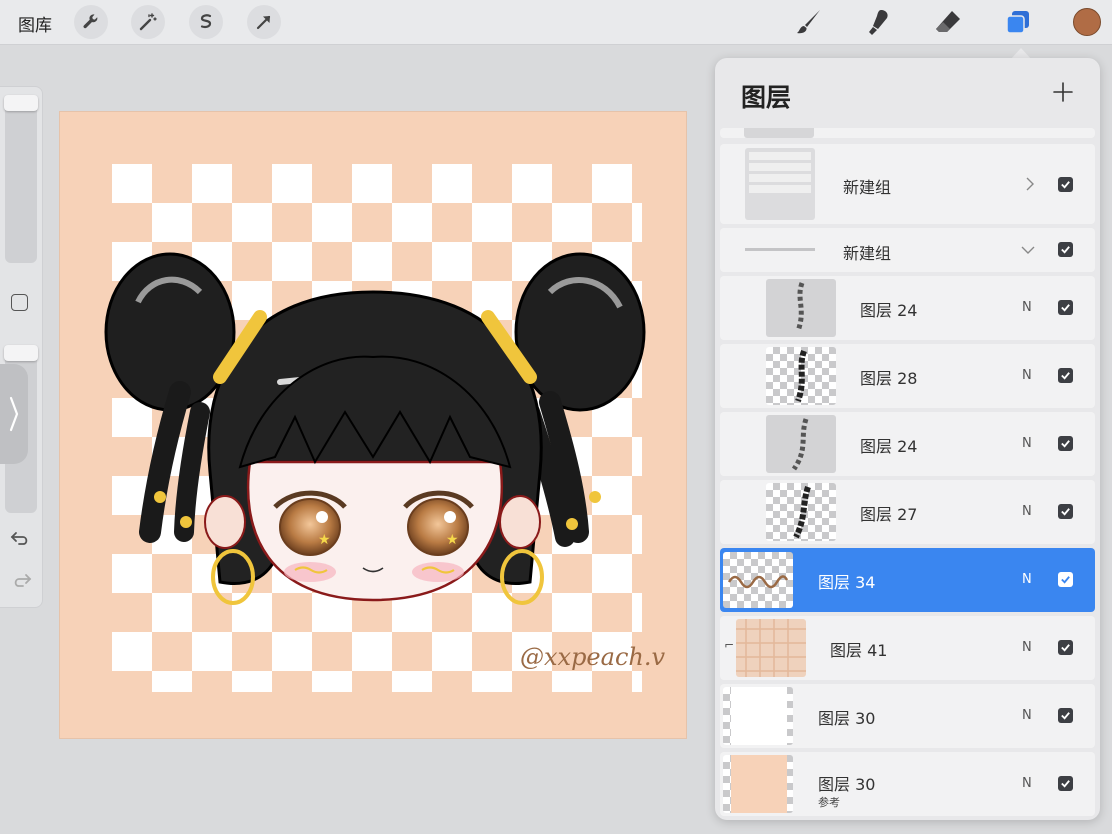 This screenshot has width=1112, height=834. I want to click on eraser-icon, so click(948, 21).